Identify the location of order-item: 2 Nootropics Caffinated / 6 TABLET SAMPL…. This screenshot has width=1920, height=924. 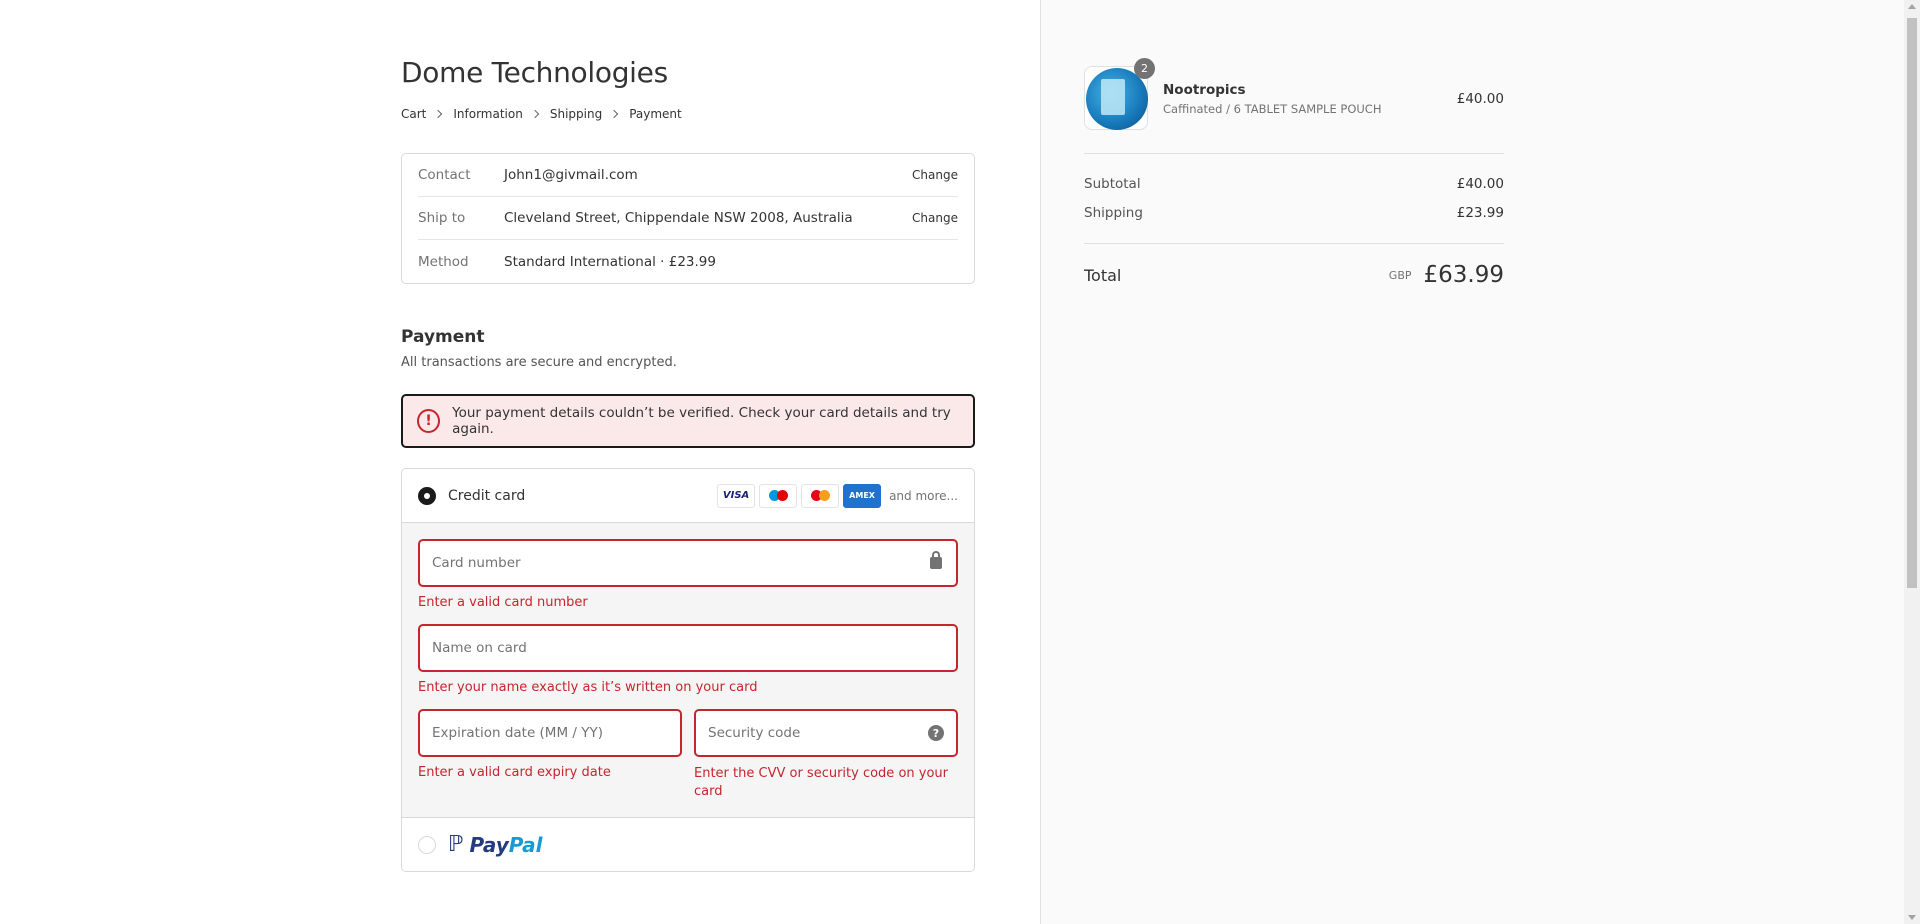
(1294, 95).